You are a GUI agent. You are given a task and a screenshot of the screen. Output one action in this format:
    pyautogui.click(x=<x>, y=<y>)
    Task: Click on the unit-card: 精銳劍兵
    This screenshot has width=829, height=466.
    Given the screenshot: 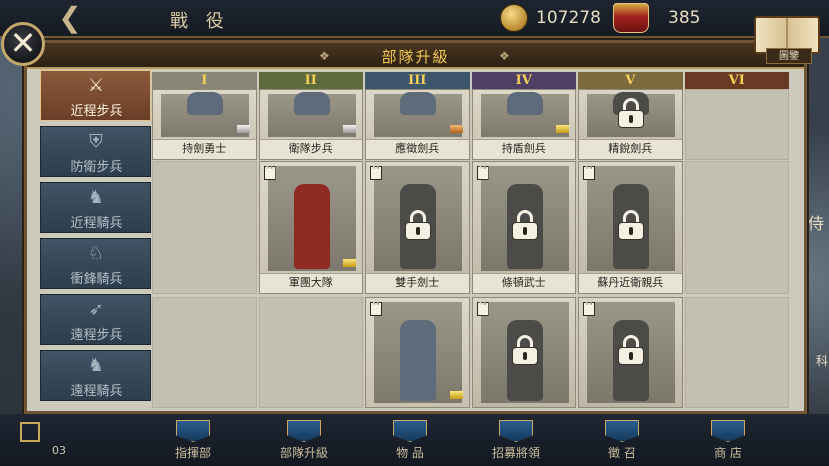 What is the action you would take?
    pyautogui.click(x=630, y=124)
    